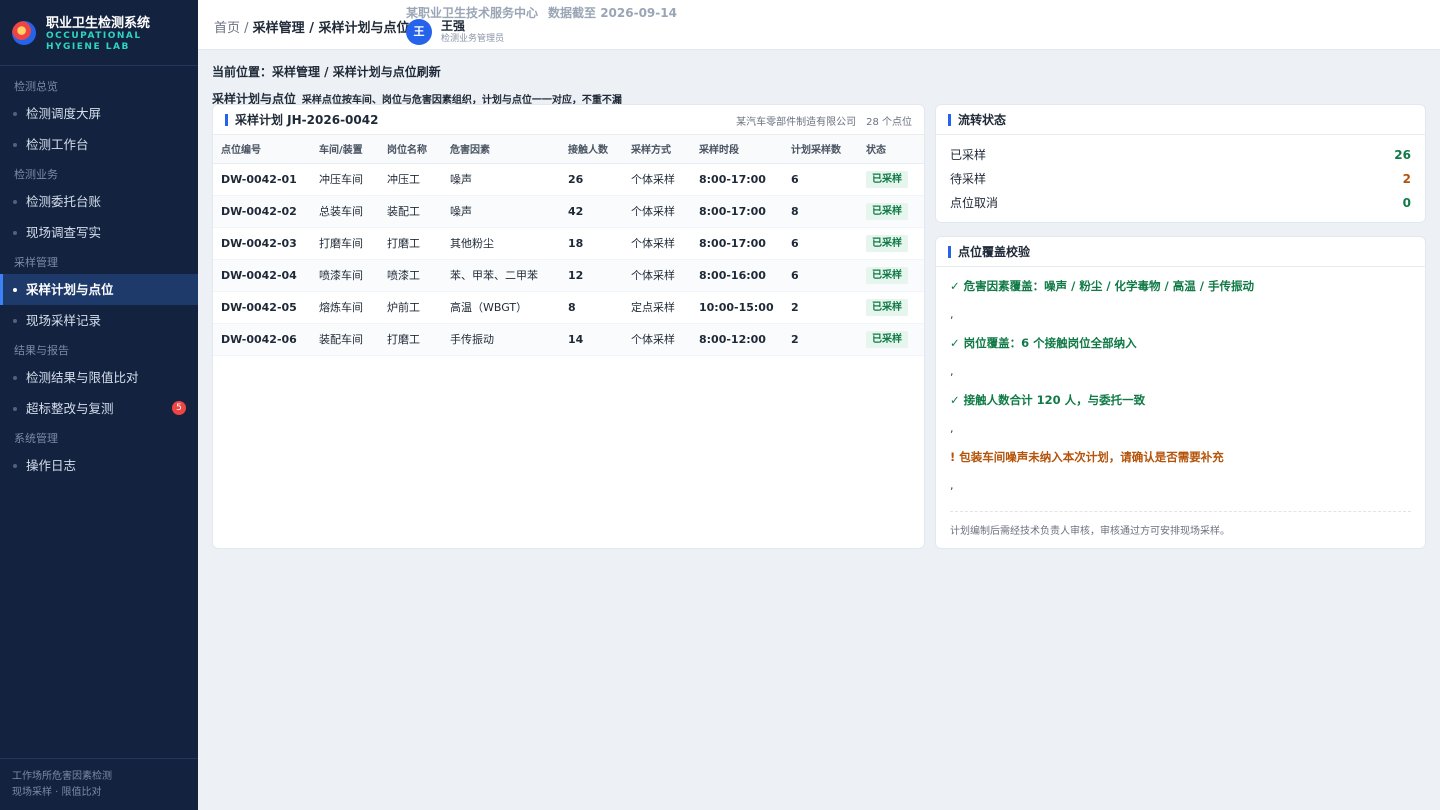 Image resolution: width=1440 pixels, height=810 pixels. Describe the element at coordinates (331, 28) in the screenshot. I see `breadcrumb-current: 采样管理 / 采样计划与点位` at that location.